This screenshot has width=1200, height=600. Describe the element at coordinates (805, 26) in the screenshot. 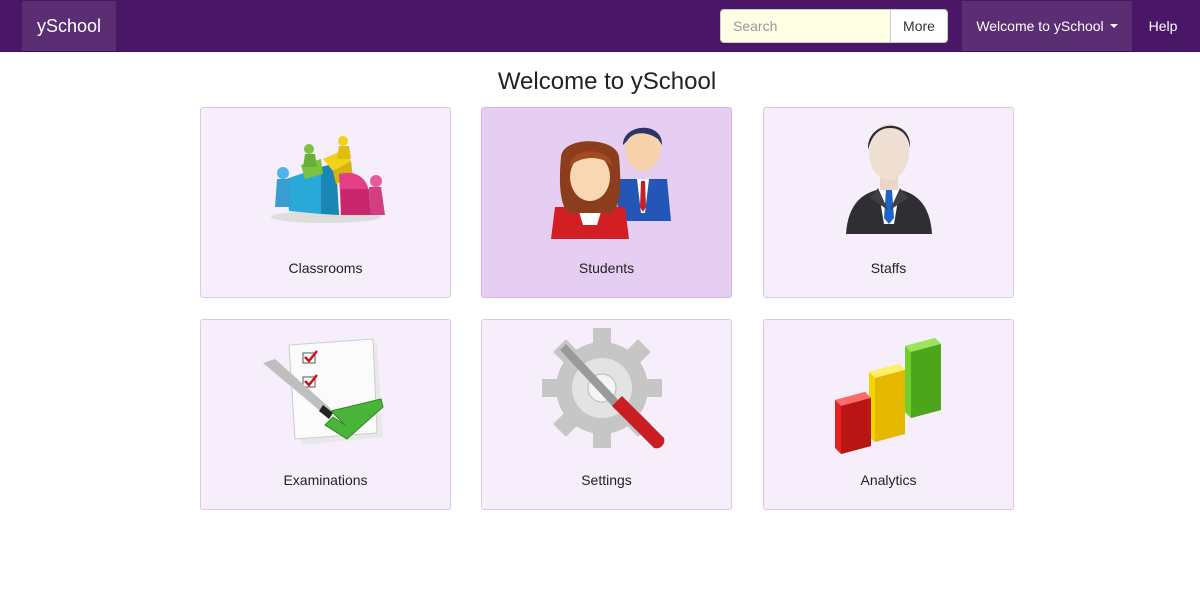

I see `search-input` at that location.